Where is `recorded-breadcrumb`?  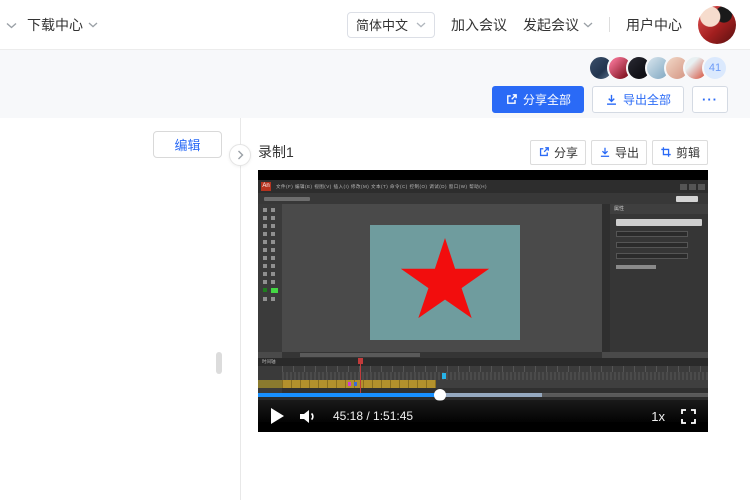
recorded-breadcrumb is located at coordinates (287, 198).